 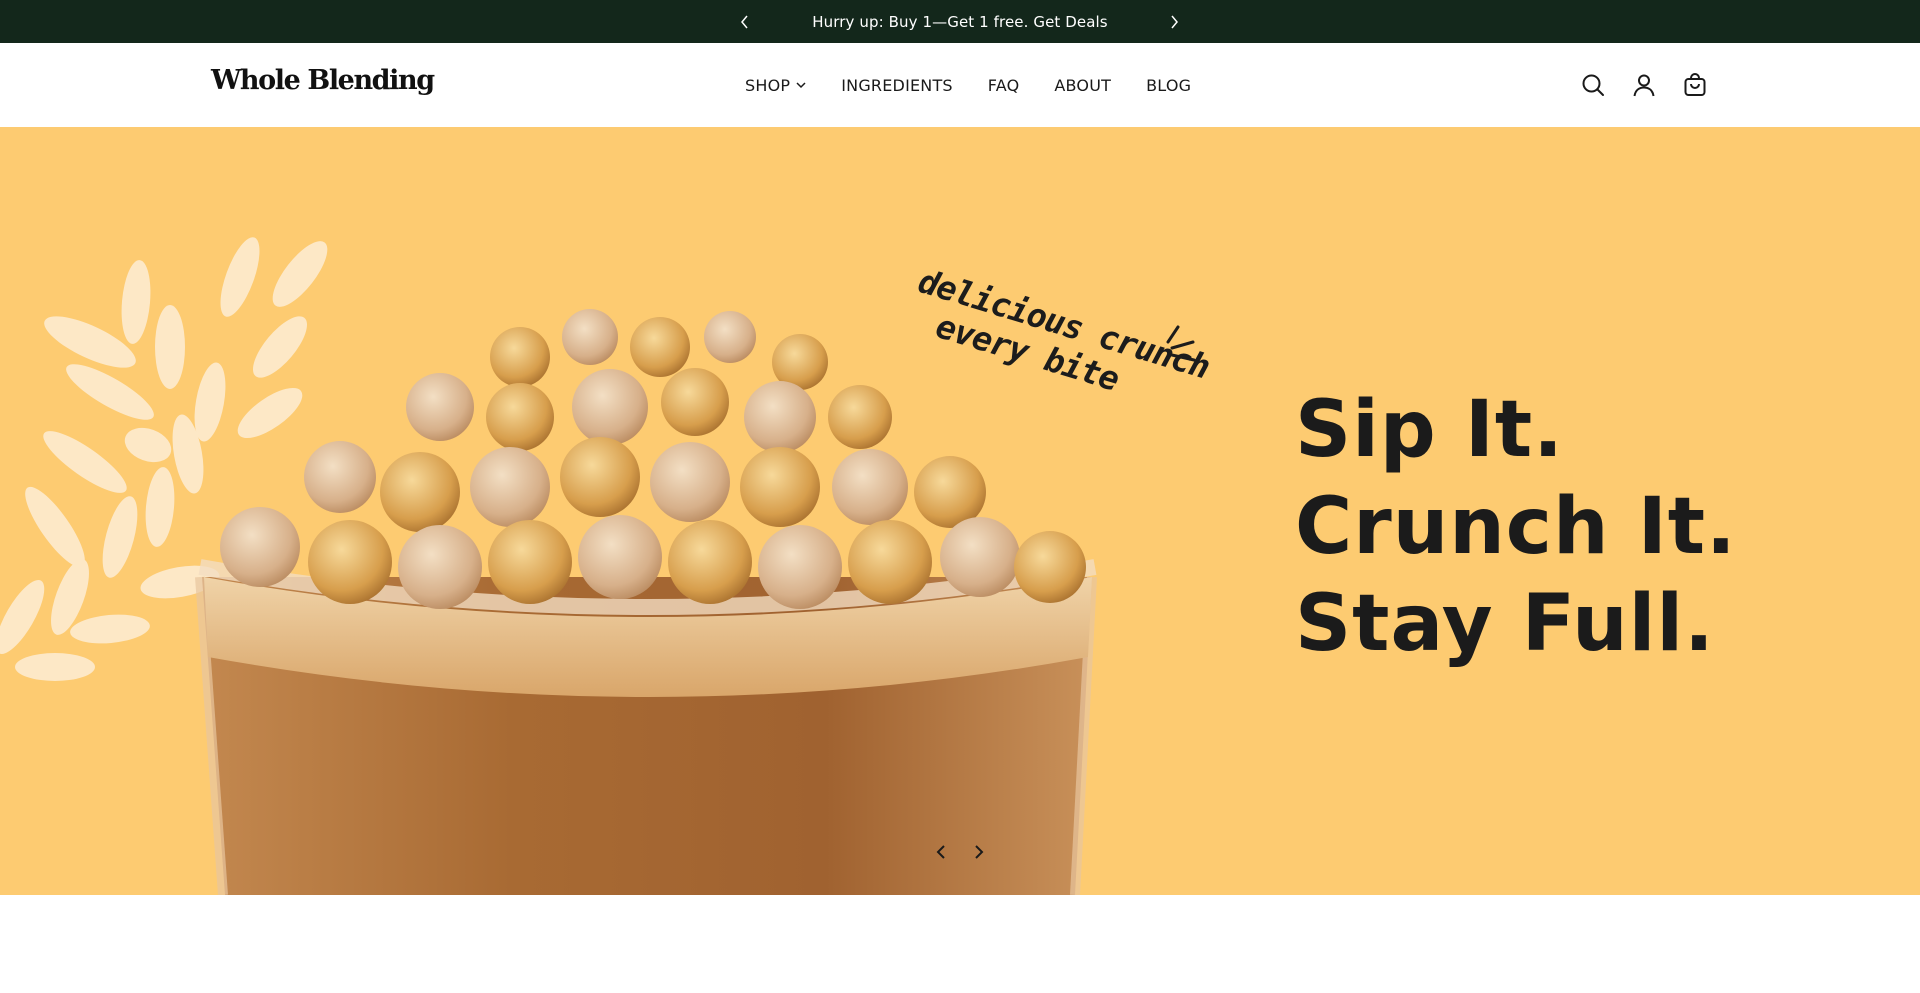 I want to click on nav-item-faq: FAQ, so click(x=1004, y=85).